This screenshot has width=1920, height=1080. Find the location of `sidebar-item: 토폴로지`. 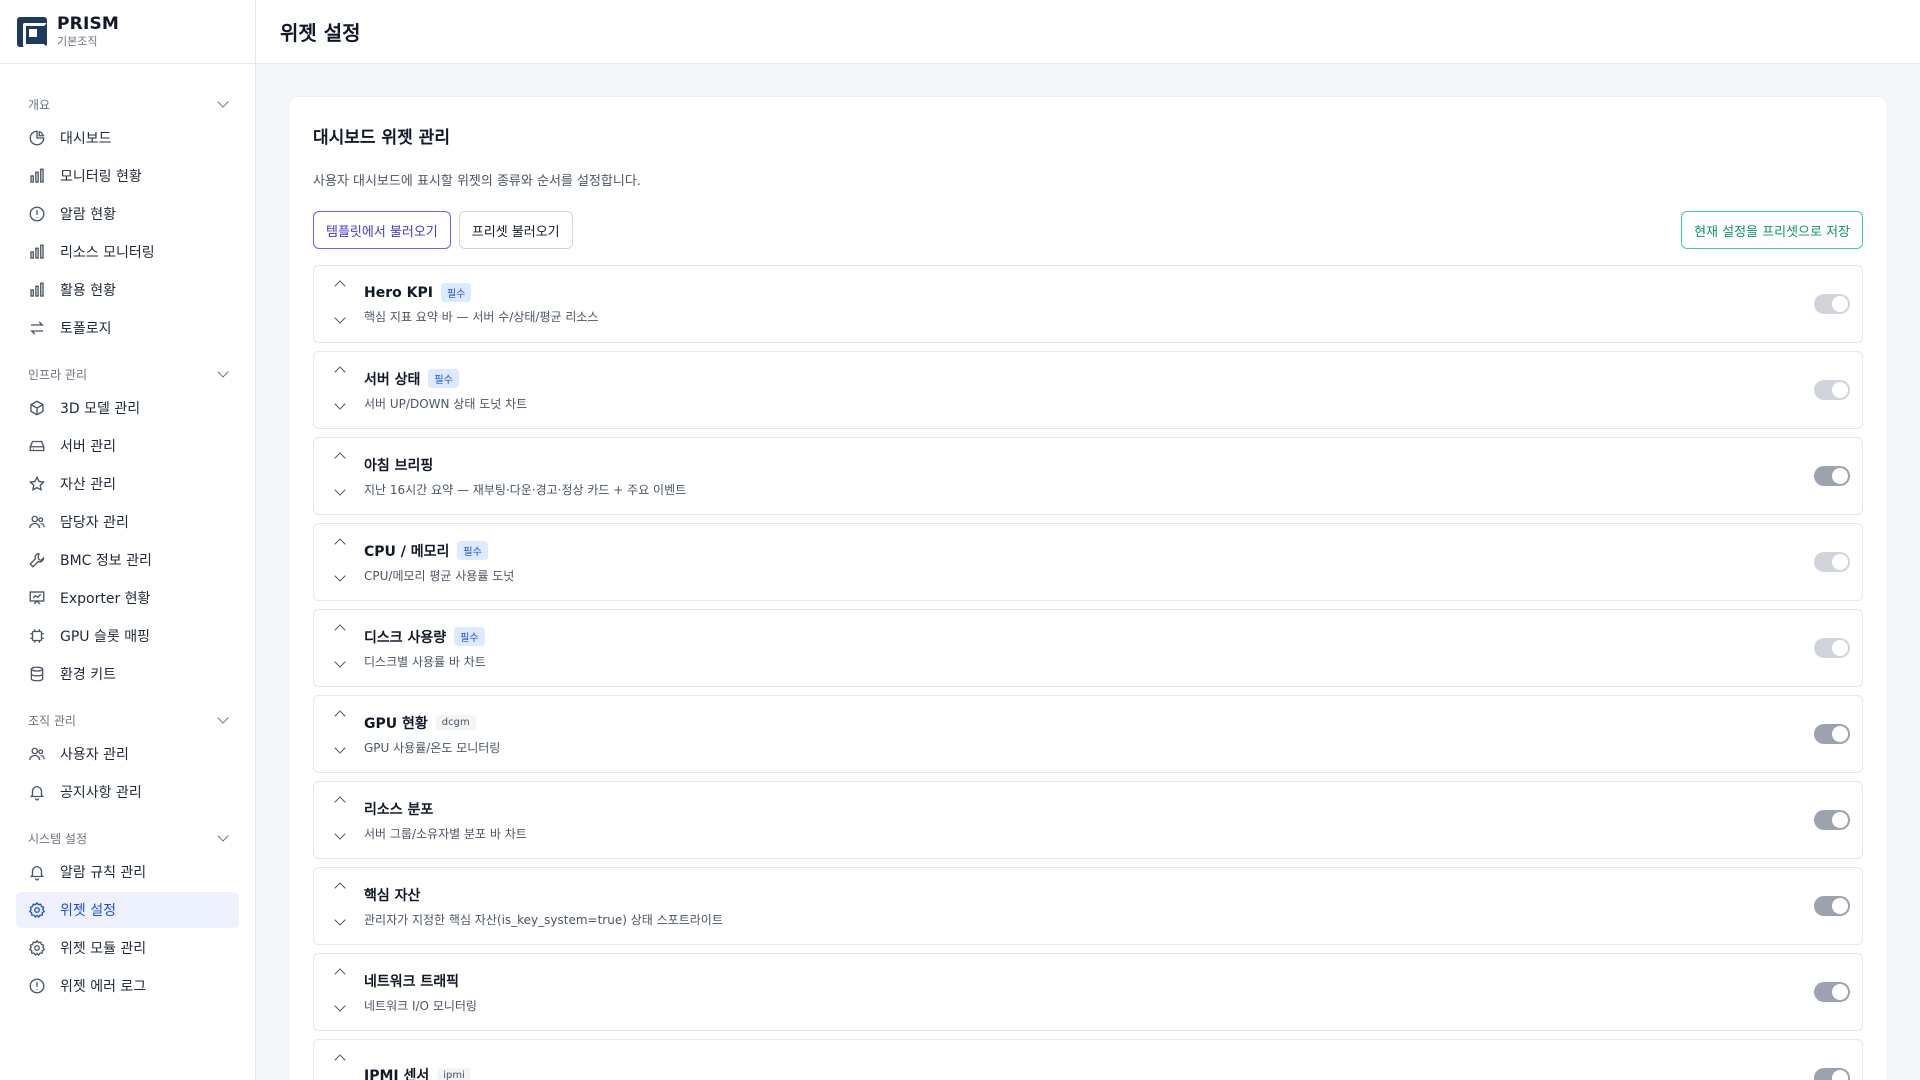

sidebar-item: 토폴로지 is located at coordinates (127, 328).